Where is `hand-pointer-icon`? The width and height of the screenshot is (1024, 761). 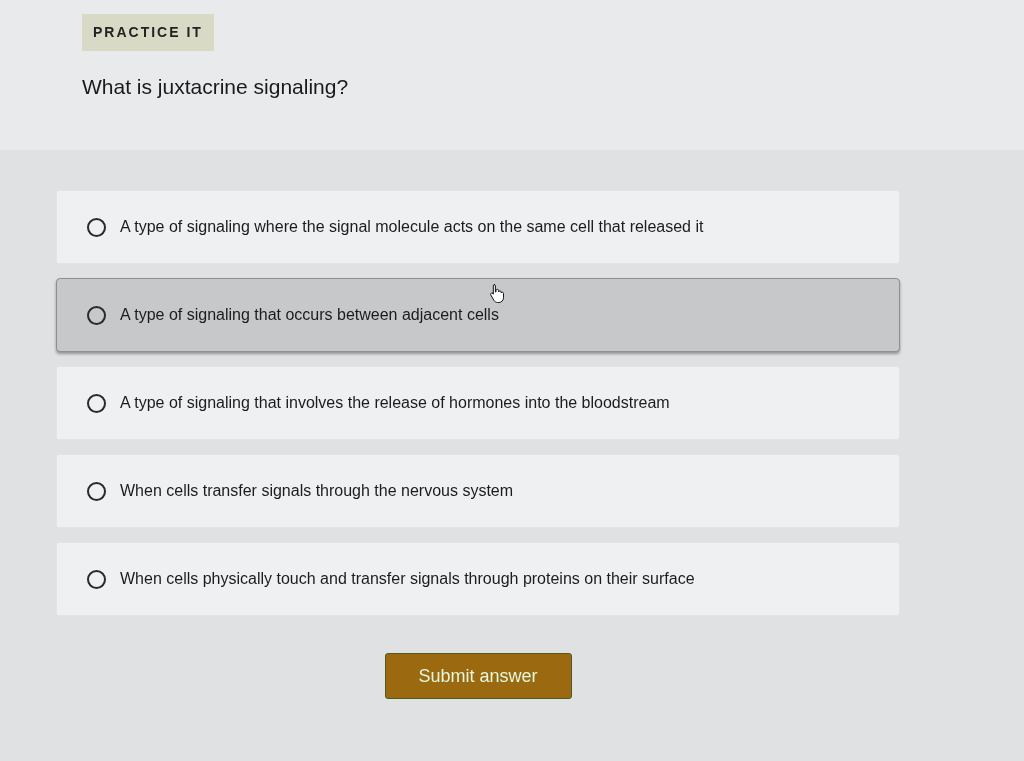
hand-pointer-icon is located at coordinates (497, 293).